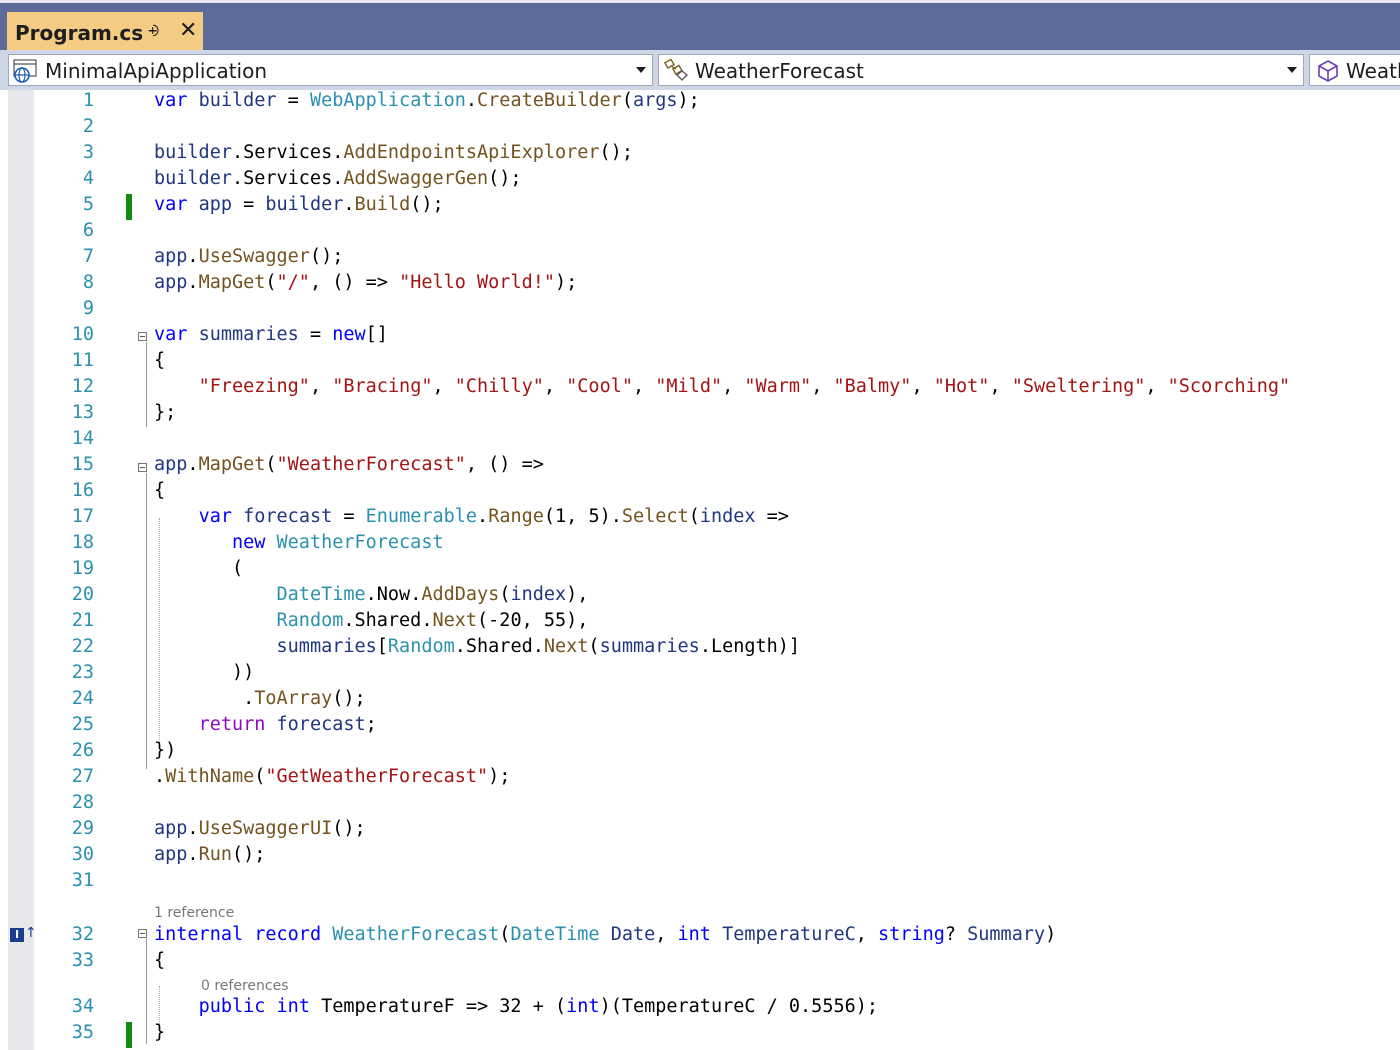  What do you see at coordinates (88, 204) in the screenshot?
I see `line-number: 5` at bounding box center [88, 204].